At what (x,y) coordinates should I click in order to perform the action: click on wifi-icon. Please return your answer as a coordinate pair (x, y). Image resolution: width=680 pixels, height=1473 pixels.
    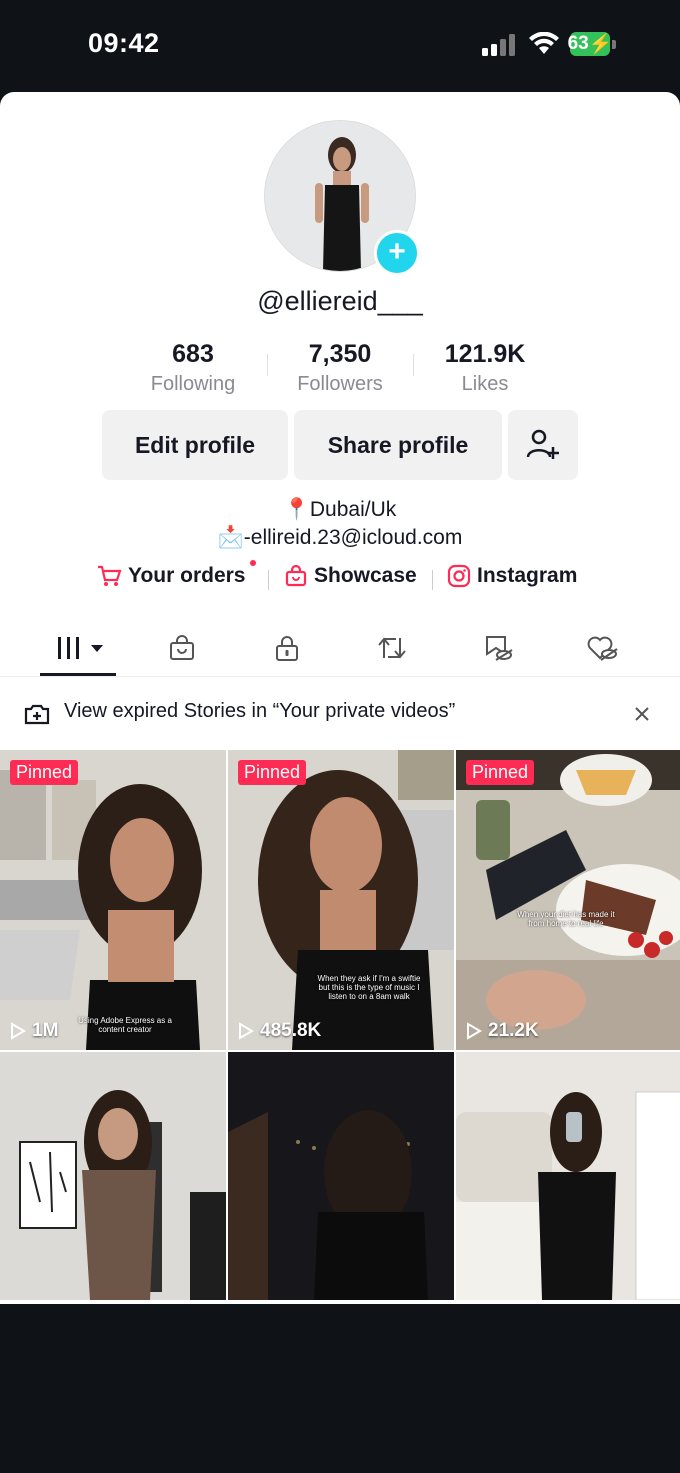
    Looking at the image, I should click on (544, 43).